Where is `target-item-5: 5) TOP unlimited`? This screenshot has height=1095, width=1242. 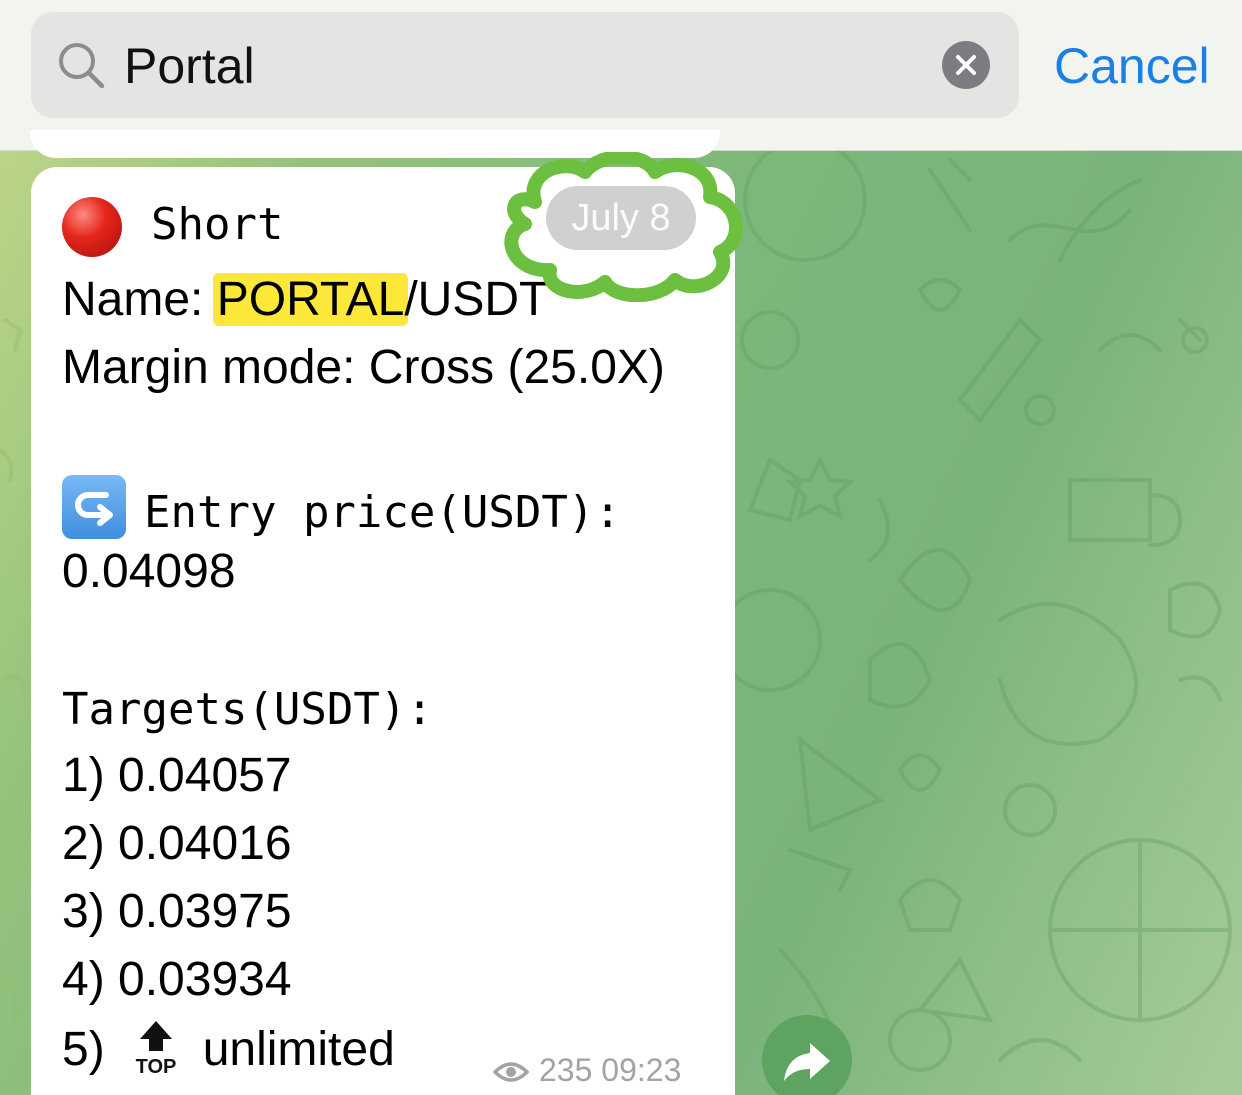
target-item-5: 5) TOP unlimited is located at coordinates (228, 1049).